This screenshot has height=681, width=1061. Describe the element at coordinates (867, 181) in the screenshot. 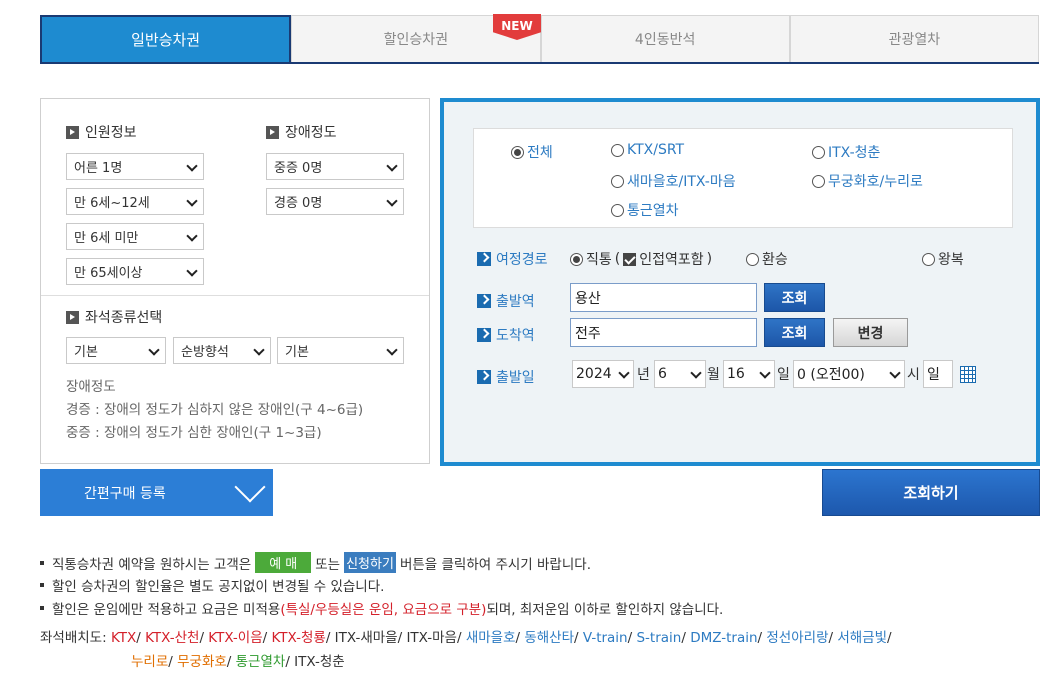

I see `train-type-mugunghwa: 무궁화호/누리로` at that location.